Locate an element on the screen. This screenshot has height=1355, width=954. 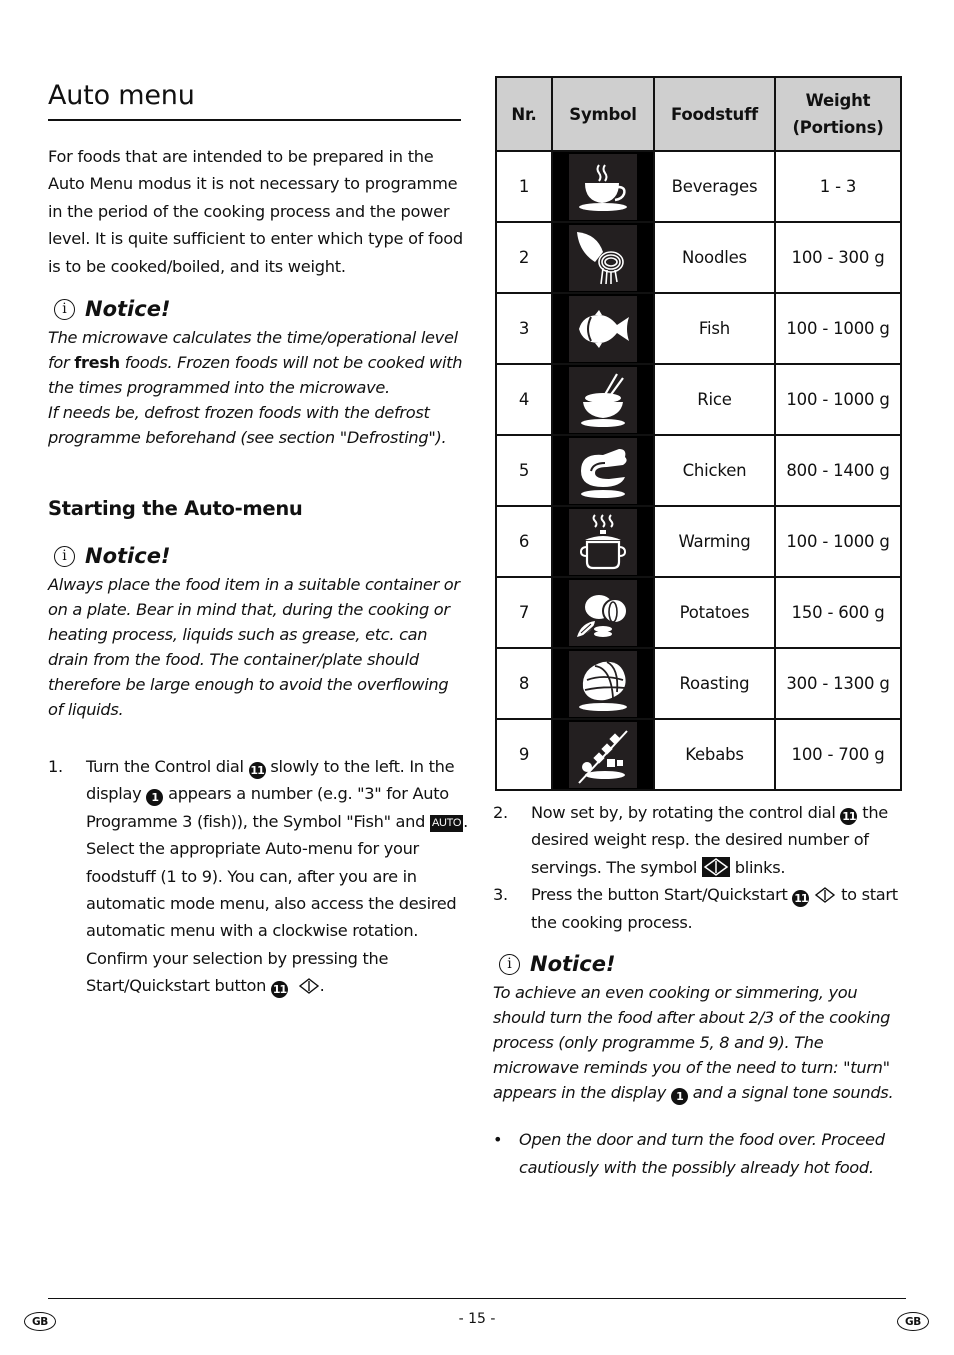
start-diamond-blinking-icon is located at coordinates (715, 866).